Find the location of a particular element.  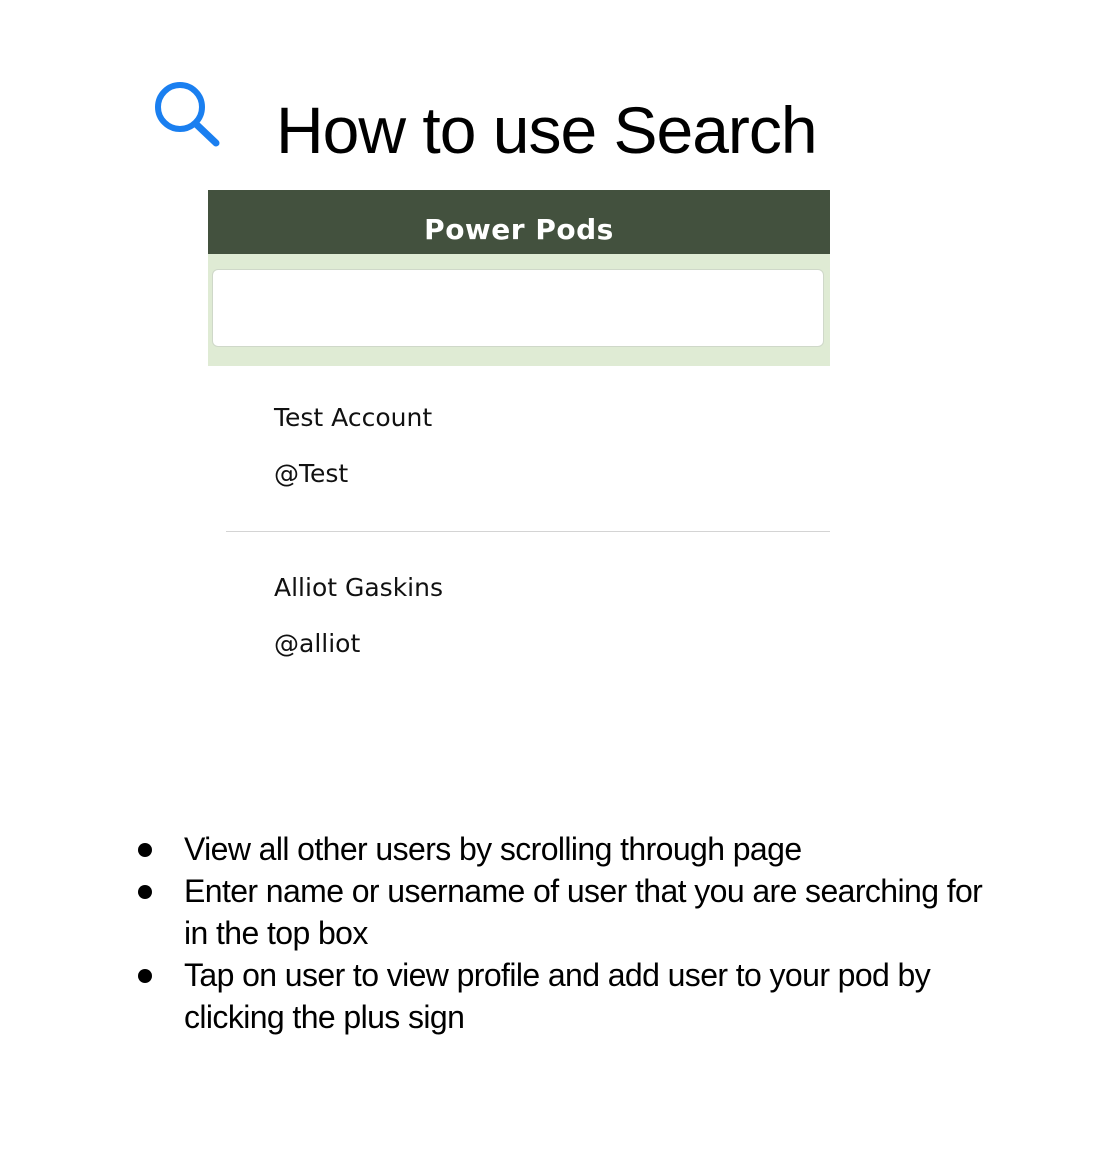

user-list-item: Test Account @Test is located at coordinates (519, 446).